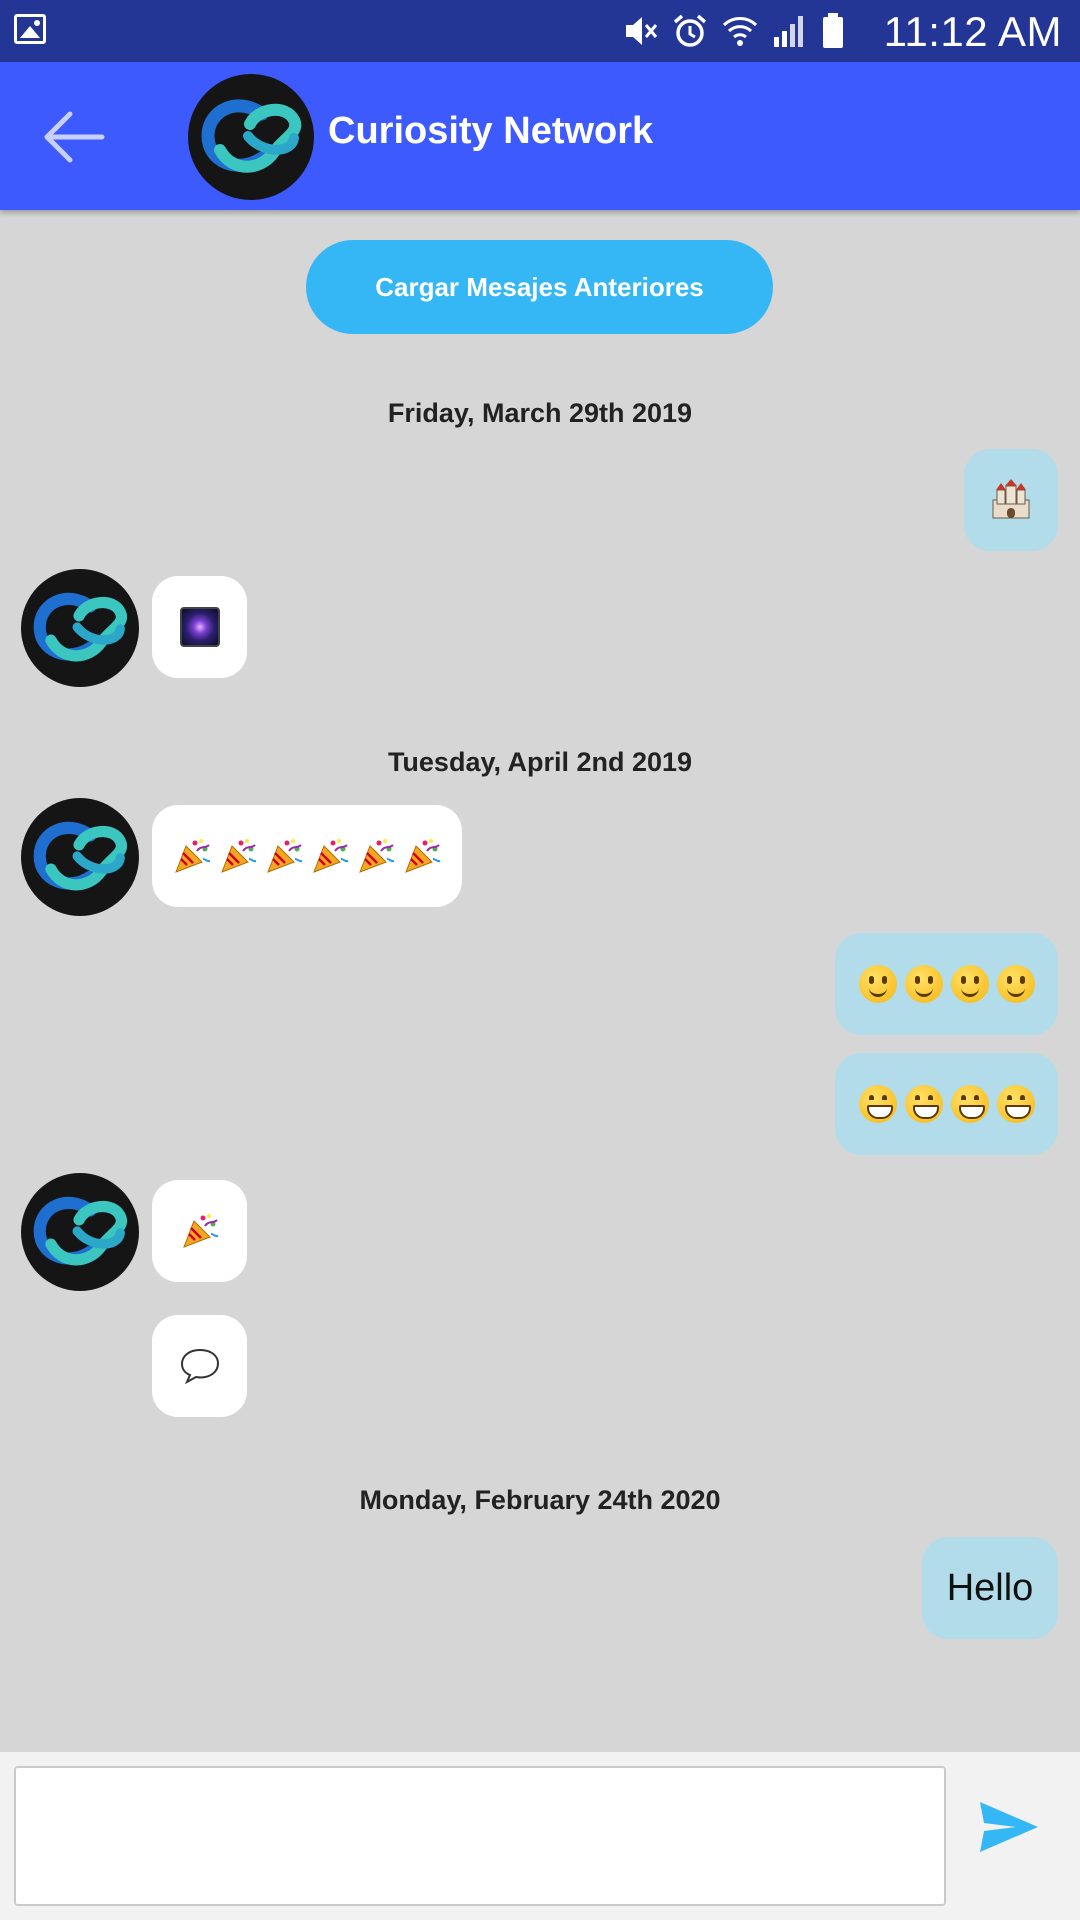  What do you see at coordinates (73, 137) in the screenshot?
I see `back-arrow-icon` at bounding box center [73, 137].